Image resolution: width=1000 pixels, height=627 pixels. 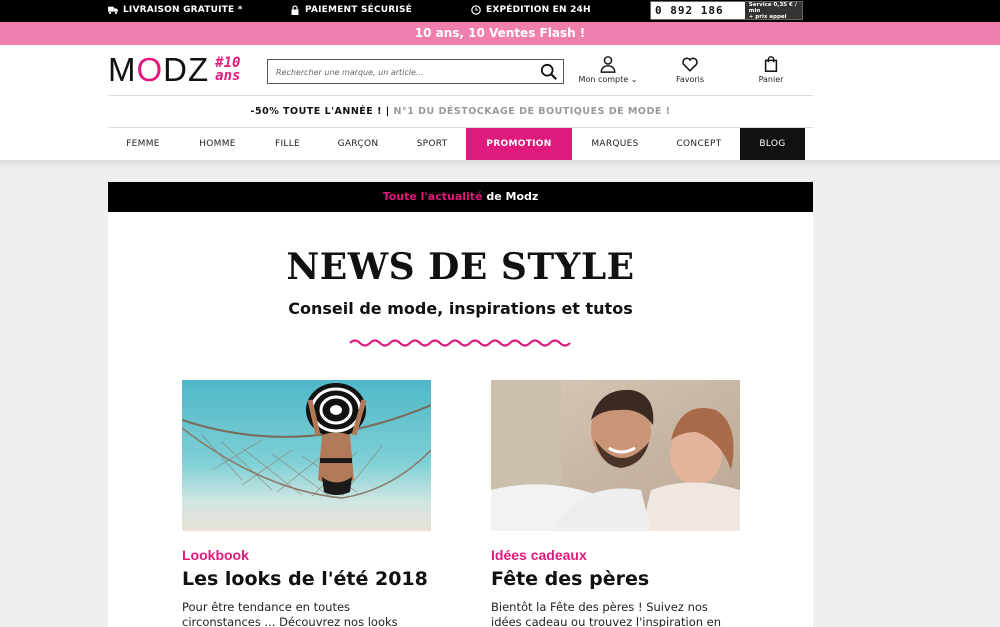 I want to click on favorites-button: Favoris, so click(x=690, y=69).